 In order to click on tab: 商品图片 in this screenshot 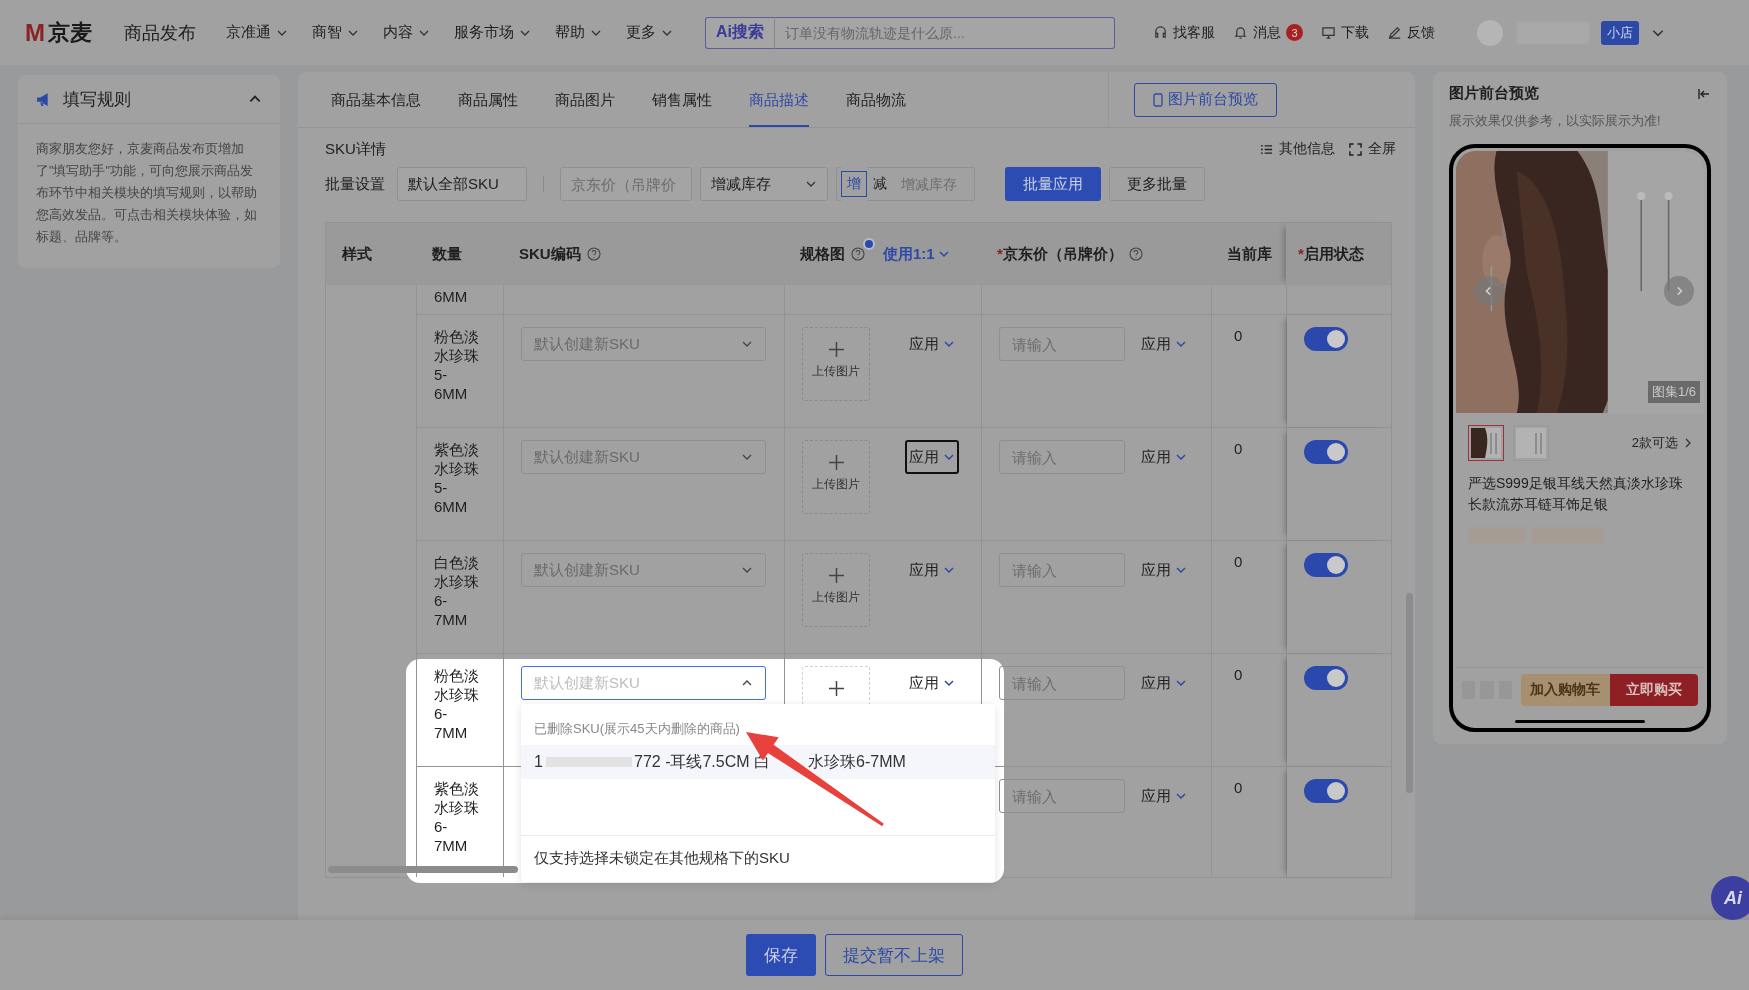, I will do `click(585, 99)`.